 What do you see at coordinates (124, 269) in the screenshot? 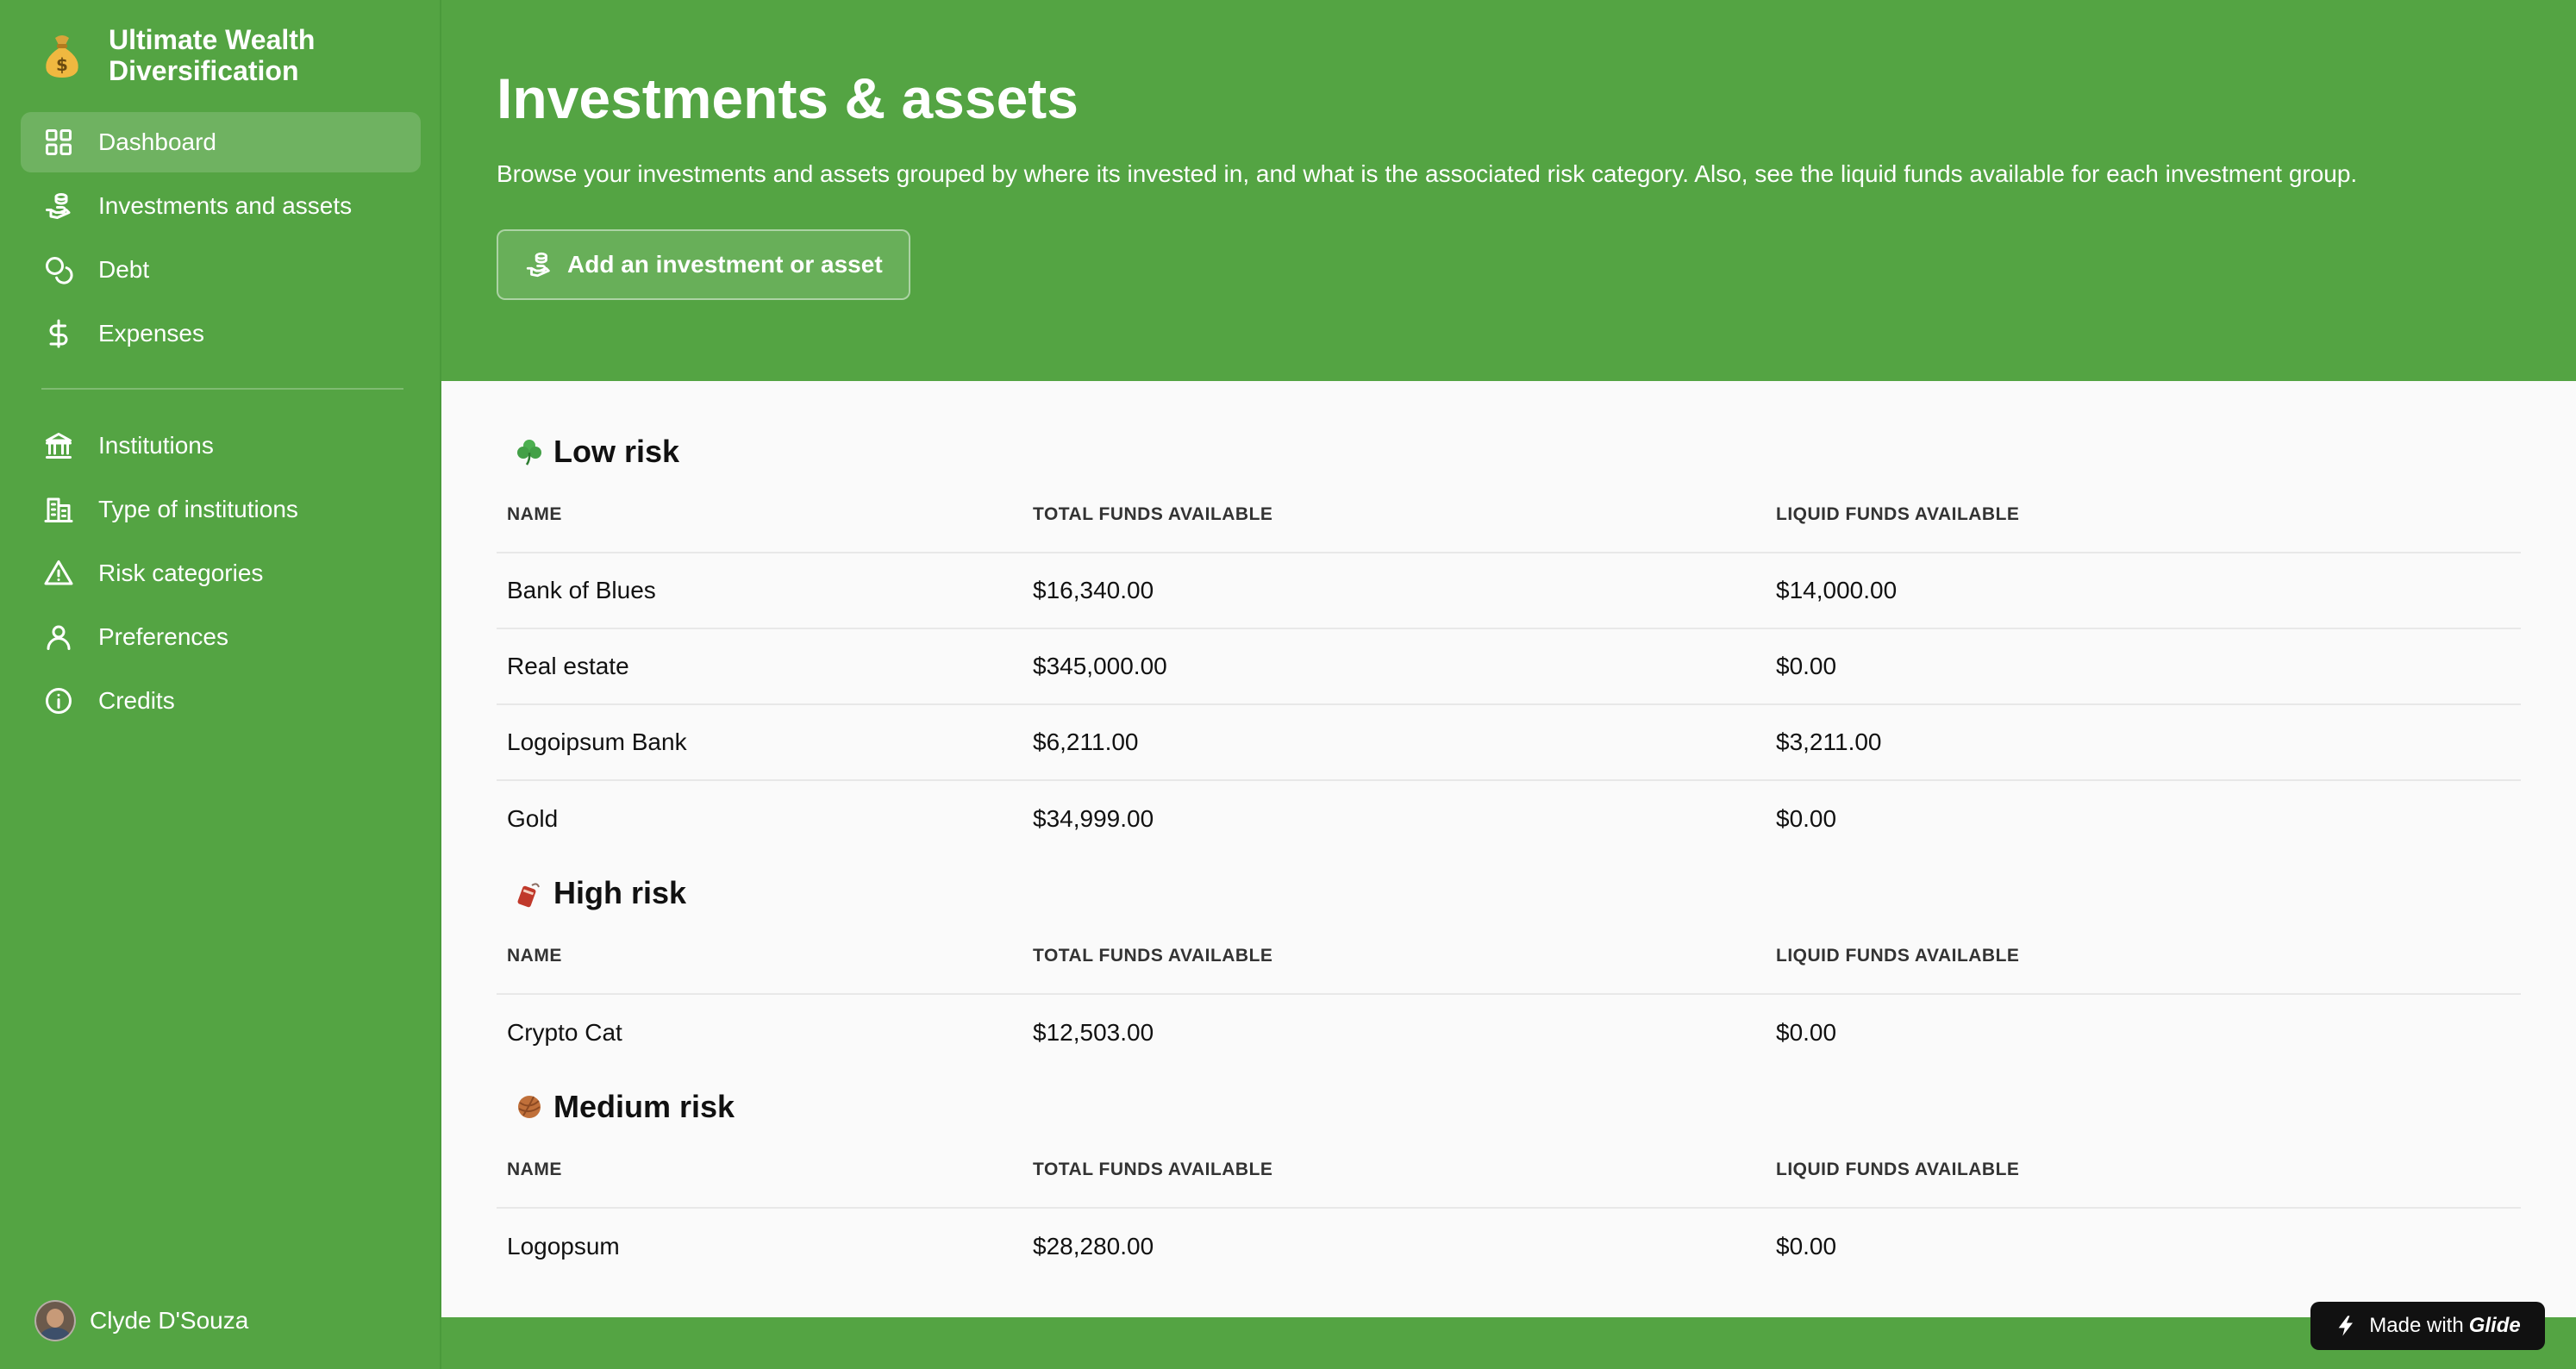
I see `sidebar-item-label: Debt` at bounding box center [124, 269].